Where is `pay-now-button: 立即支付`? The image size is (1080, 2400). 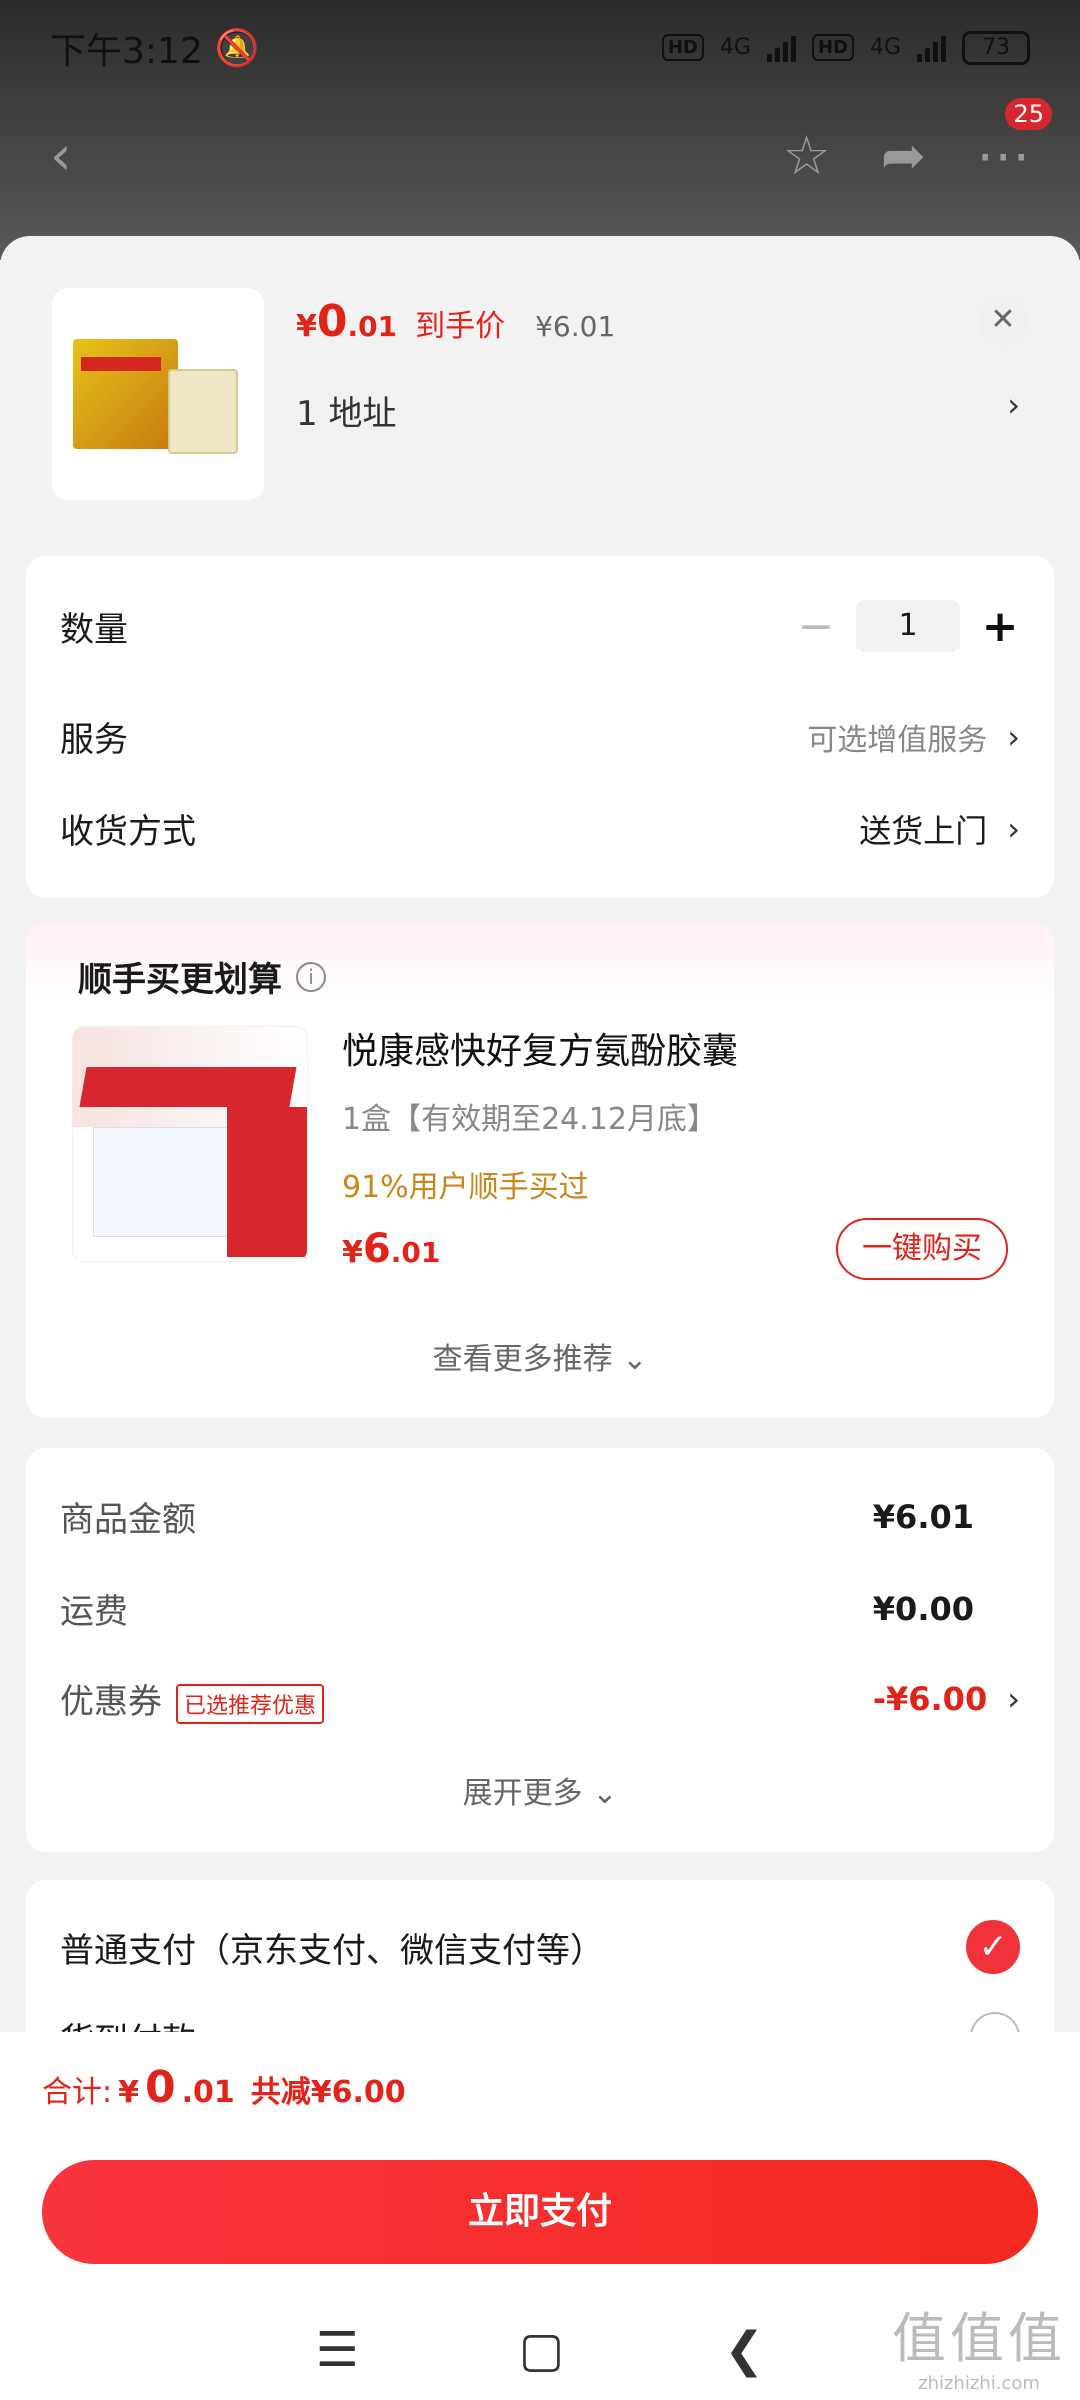 pay-now-button: 立即支付 is located at coordinates (540, 2212).